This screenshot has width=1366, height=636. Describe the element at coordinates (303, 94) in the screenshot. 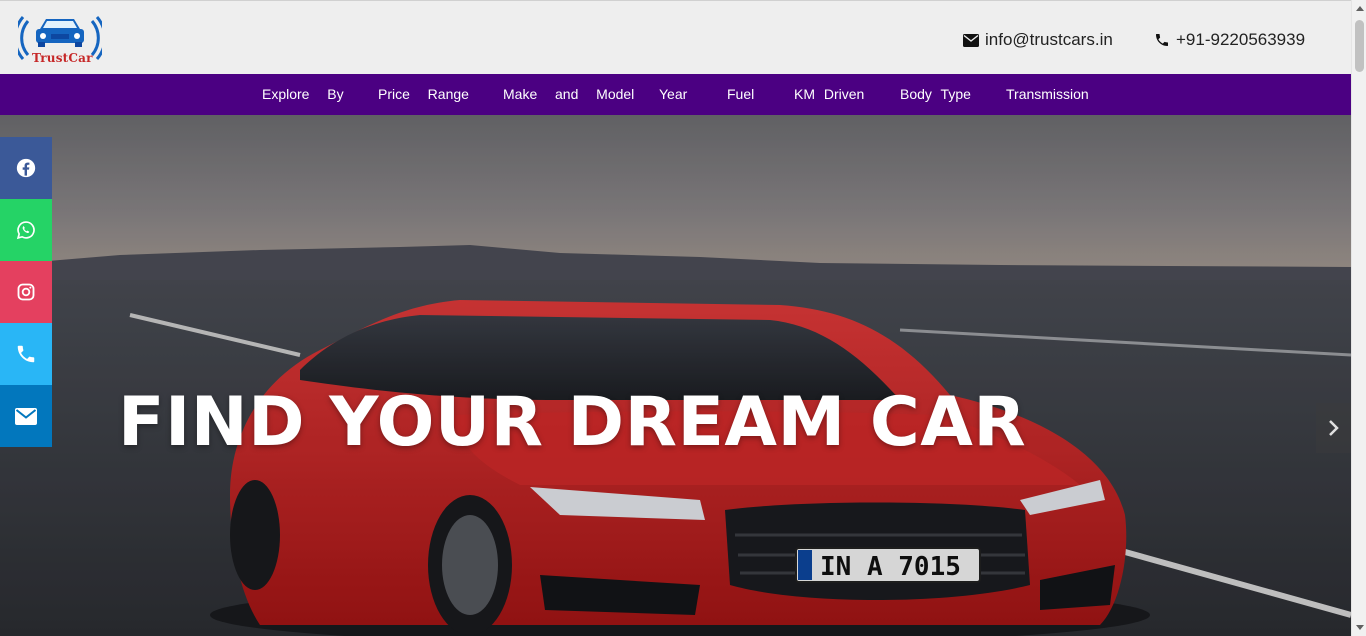

I see `nav-item-explore-by: Explore By` at that location.